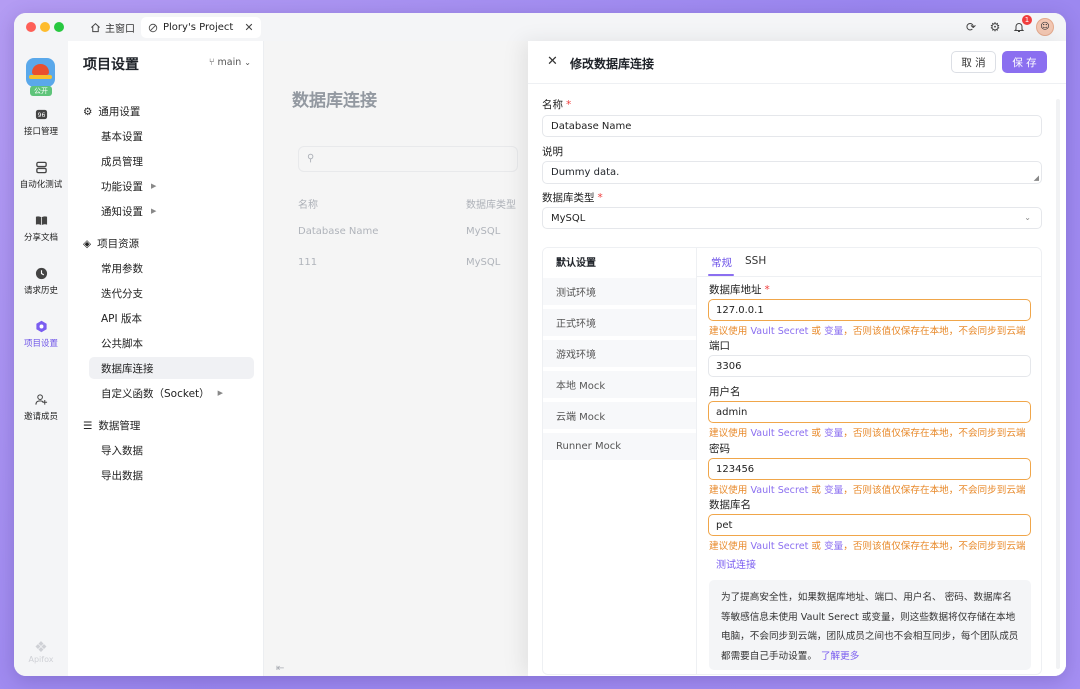 The image size is (1080, 689). What do you see at coordinates (973, 62) in the screenshot?
I see `cancel-button: 取 消` at bounding box center [973, 62].